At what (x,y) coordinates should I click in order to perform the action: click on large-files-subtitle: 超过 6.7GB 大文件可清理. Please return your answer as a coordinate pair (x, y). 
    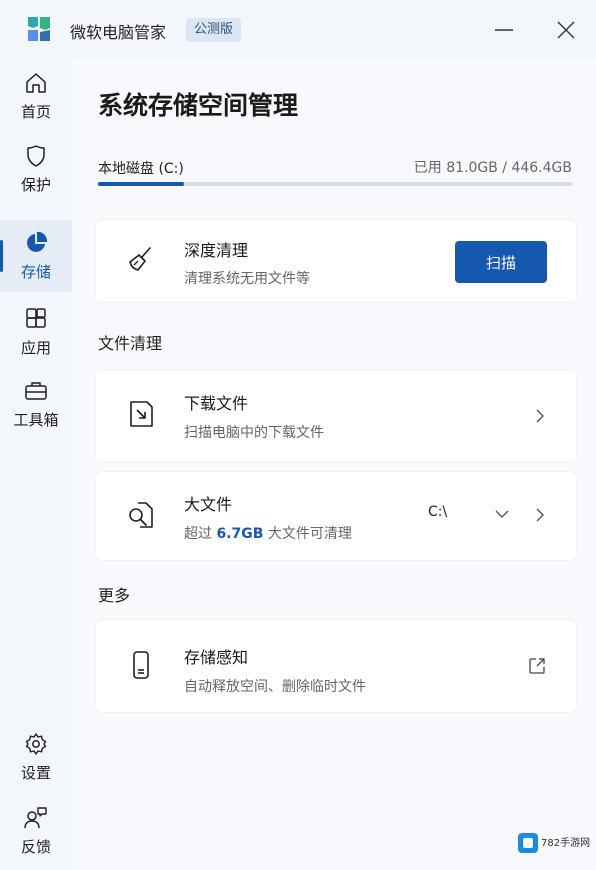
    Looking at the image, I should click on (268, 533).